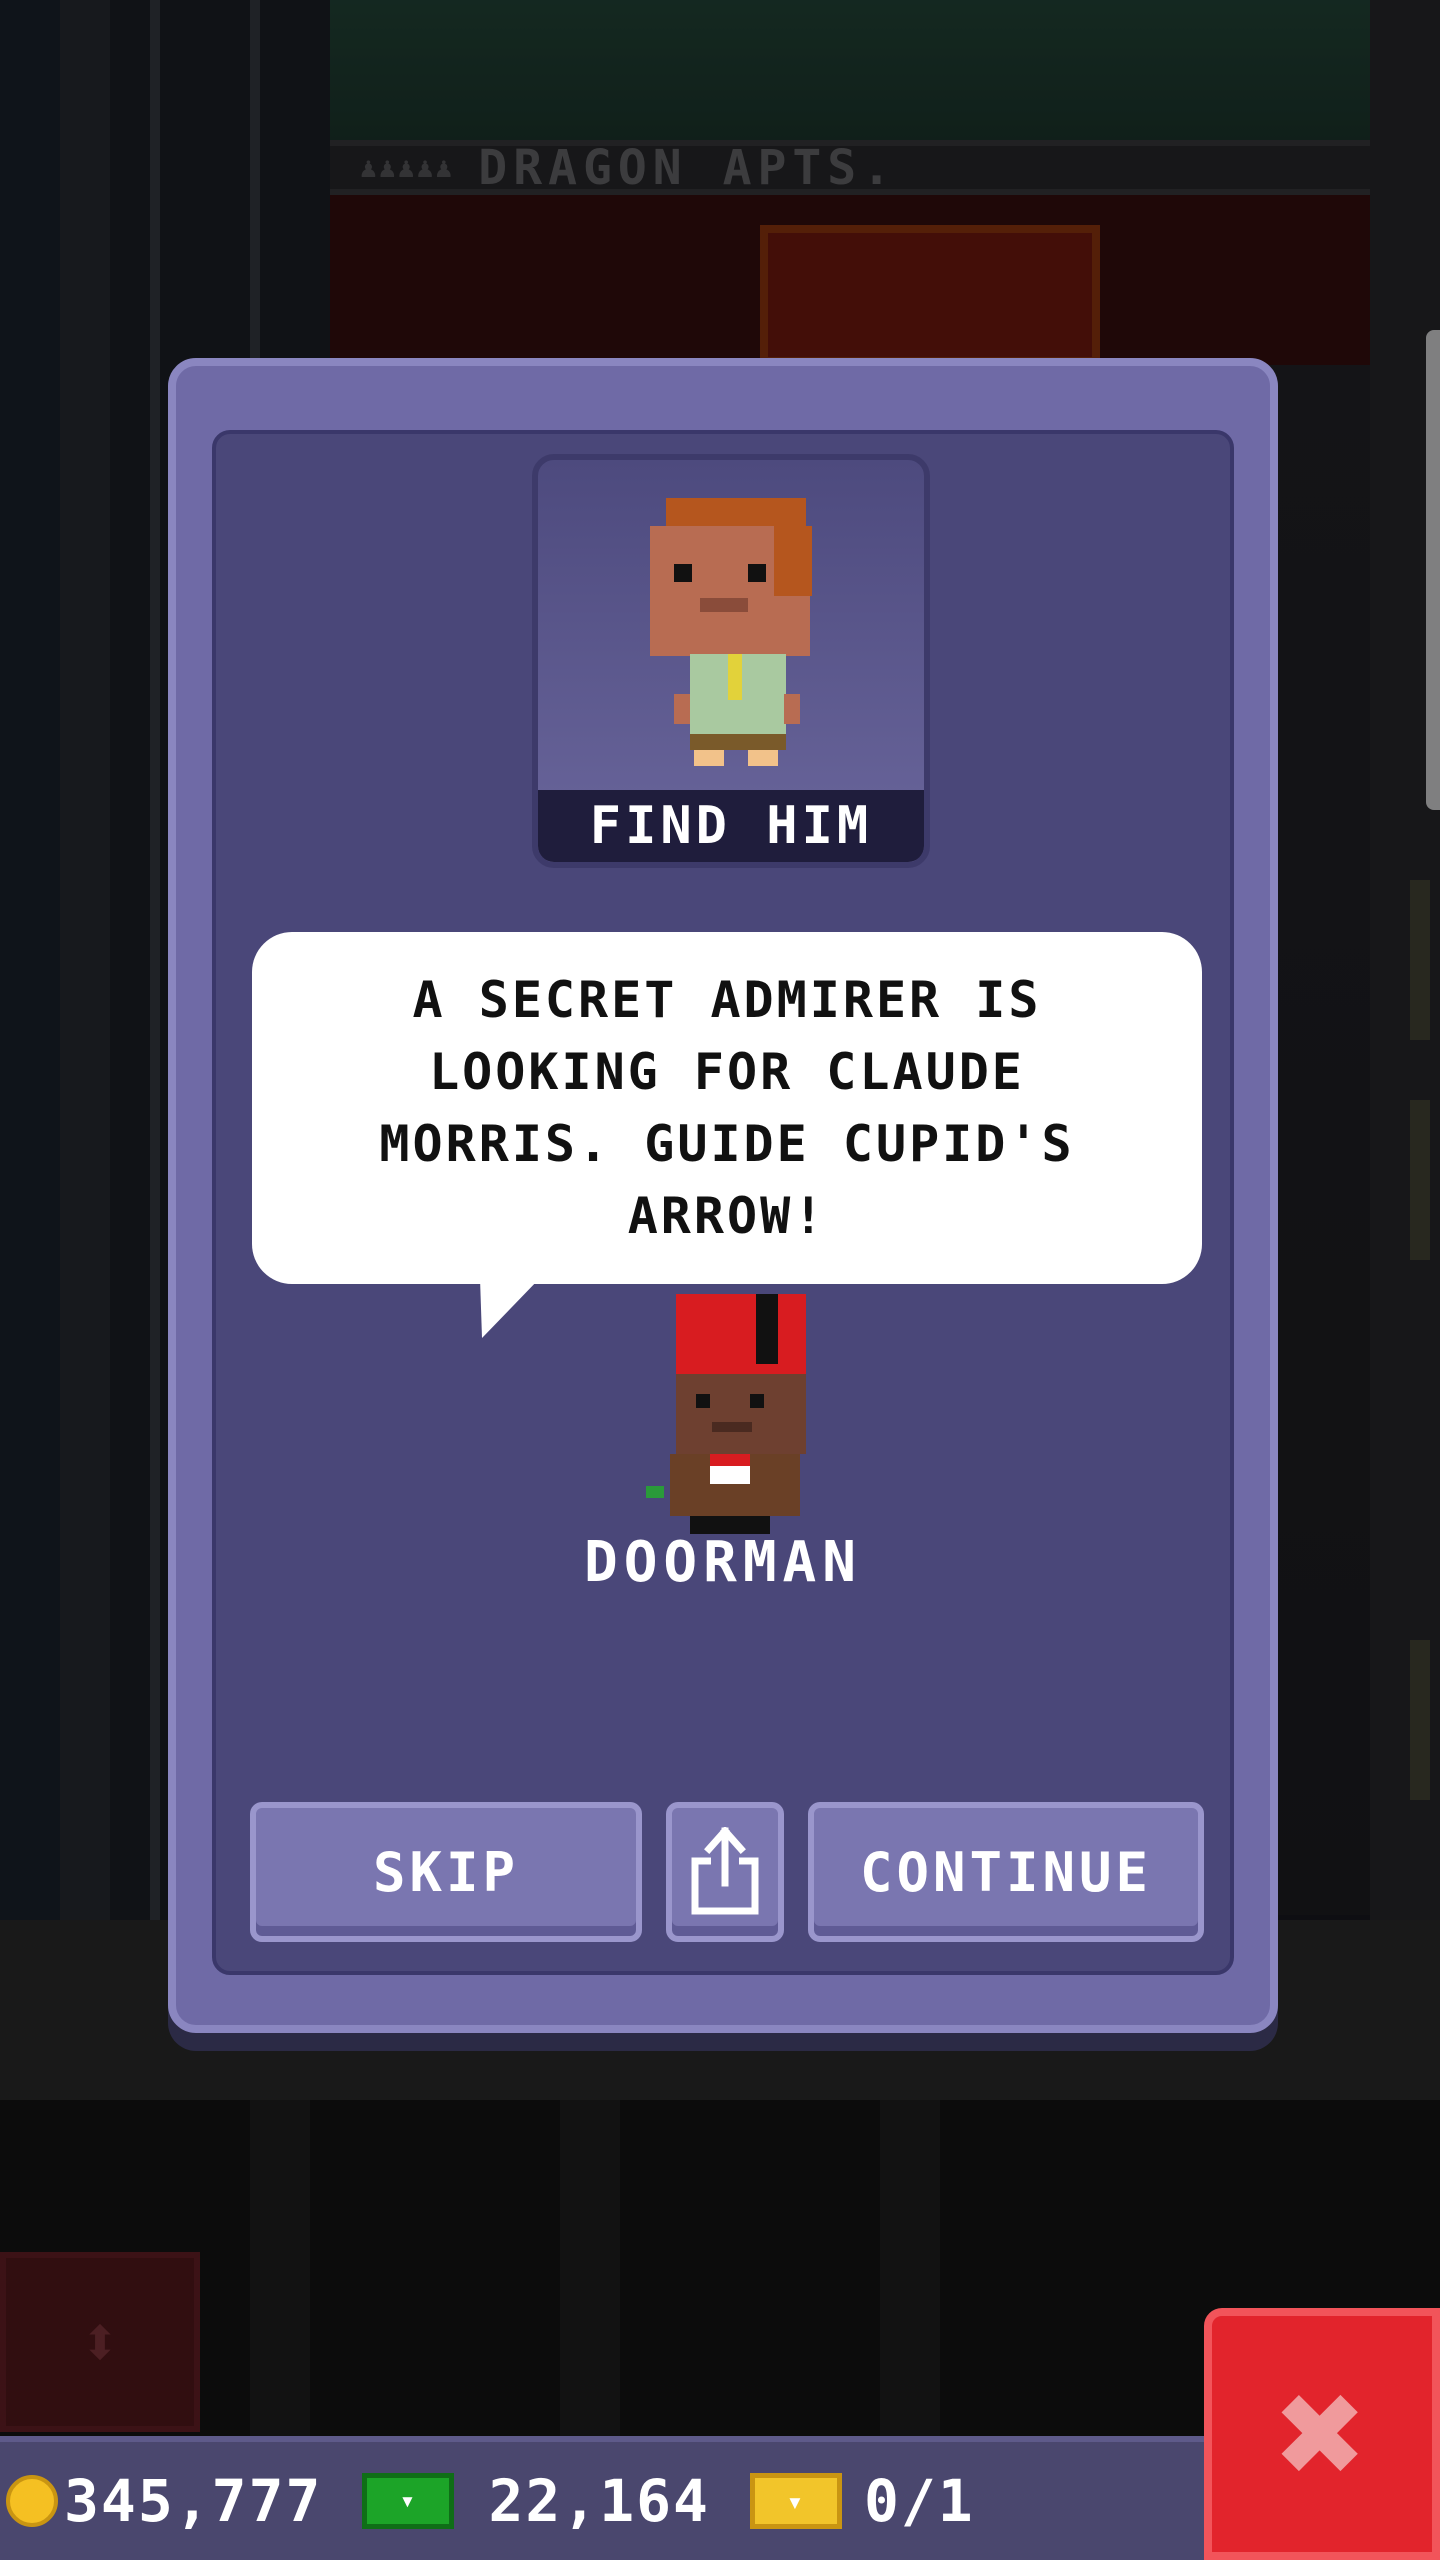 The height and width of the screenshot is (2560, 1440). What do you see at coordinates (734, 633) in the screenshot?
I see `claude-morris-sprite` at bounding box center [734, 633].